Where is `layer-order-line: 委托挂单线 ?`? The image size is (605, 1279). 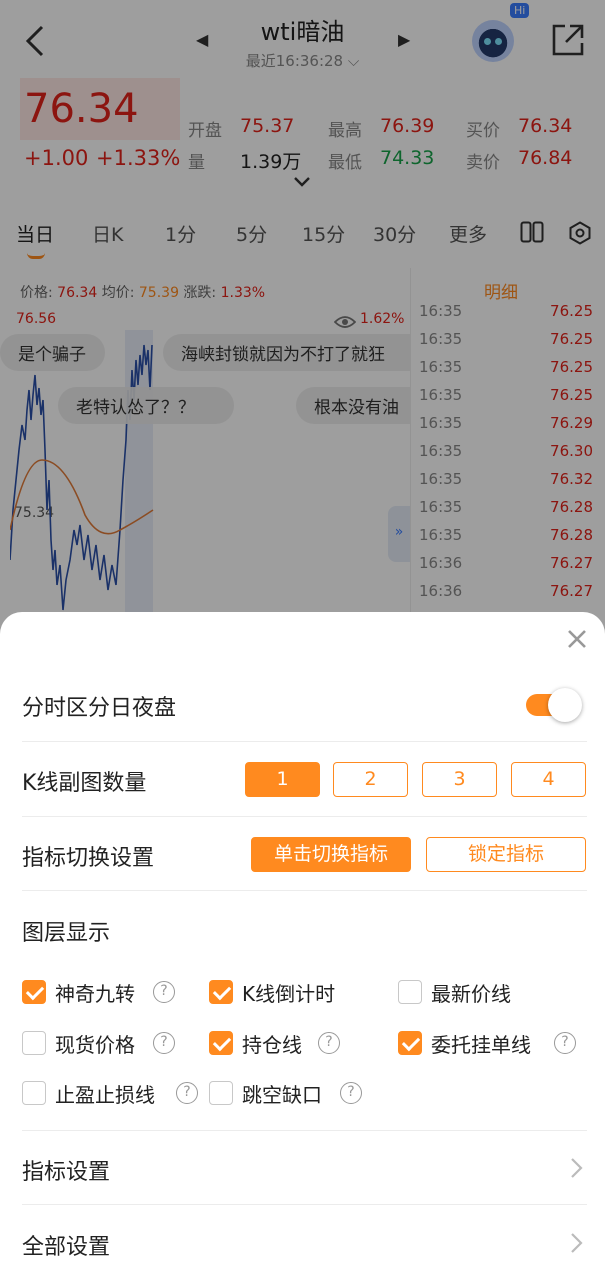 layer-order-line: 委托挂单线 ? is located at coordinates (493, 1044).